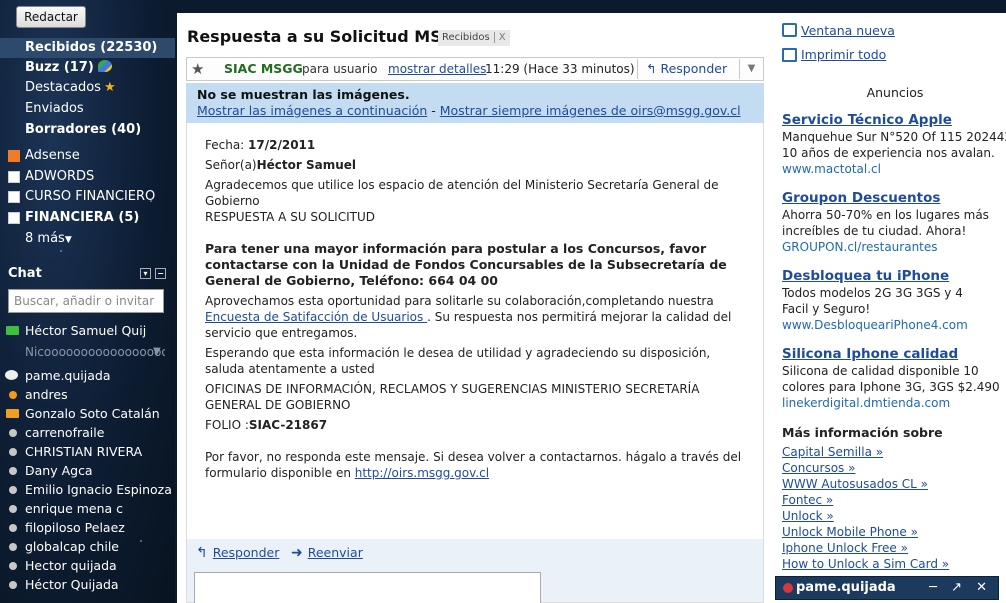 This screenshot has height=603, width=1006. What do you see at coordinates (850, 532) in the screenshot?
I see `related-link: Unlock Mobile Phone »` at bounding box center [850, 532].